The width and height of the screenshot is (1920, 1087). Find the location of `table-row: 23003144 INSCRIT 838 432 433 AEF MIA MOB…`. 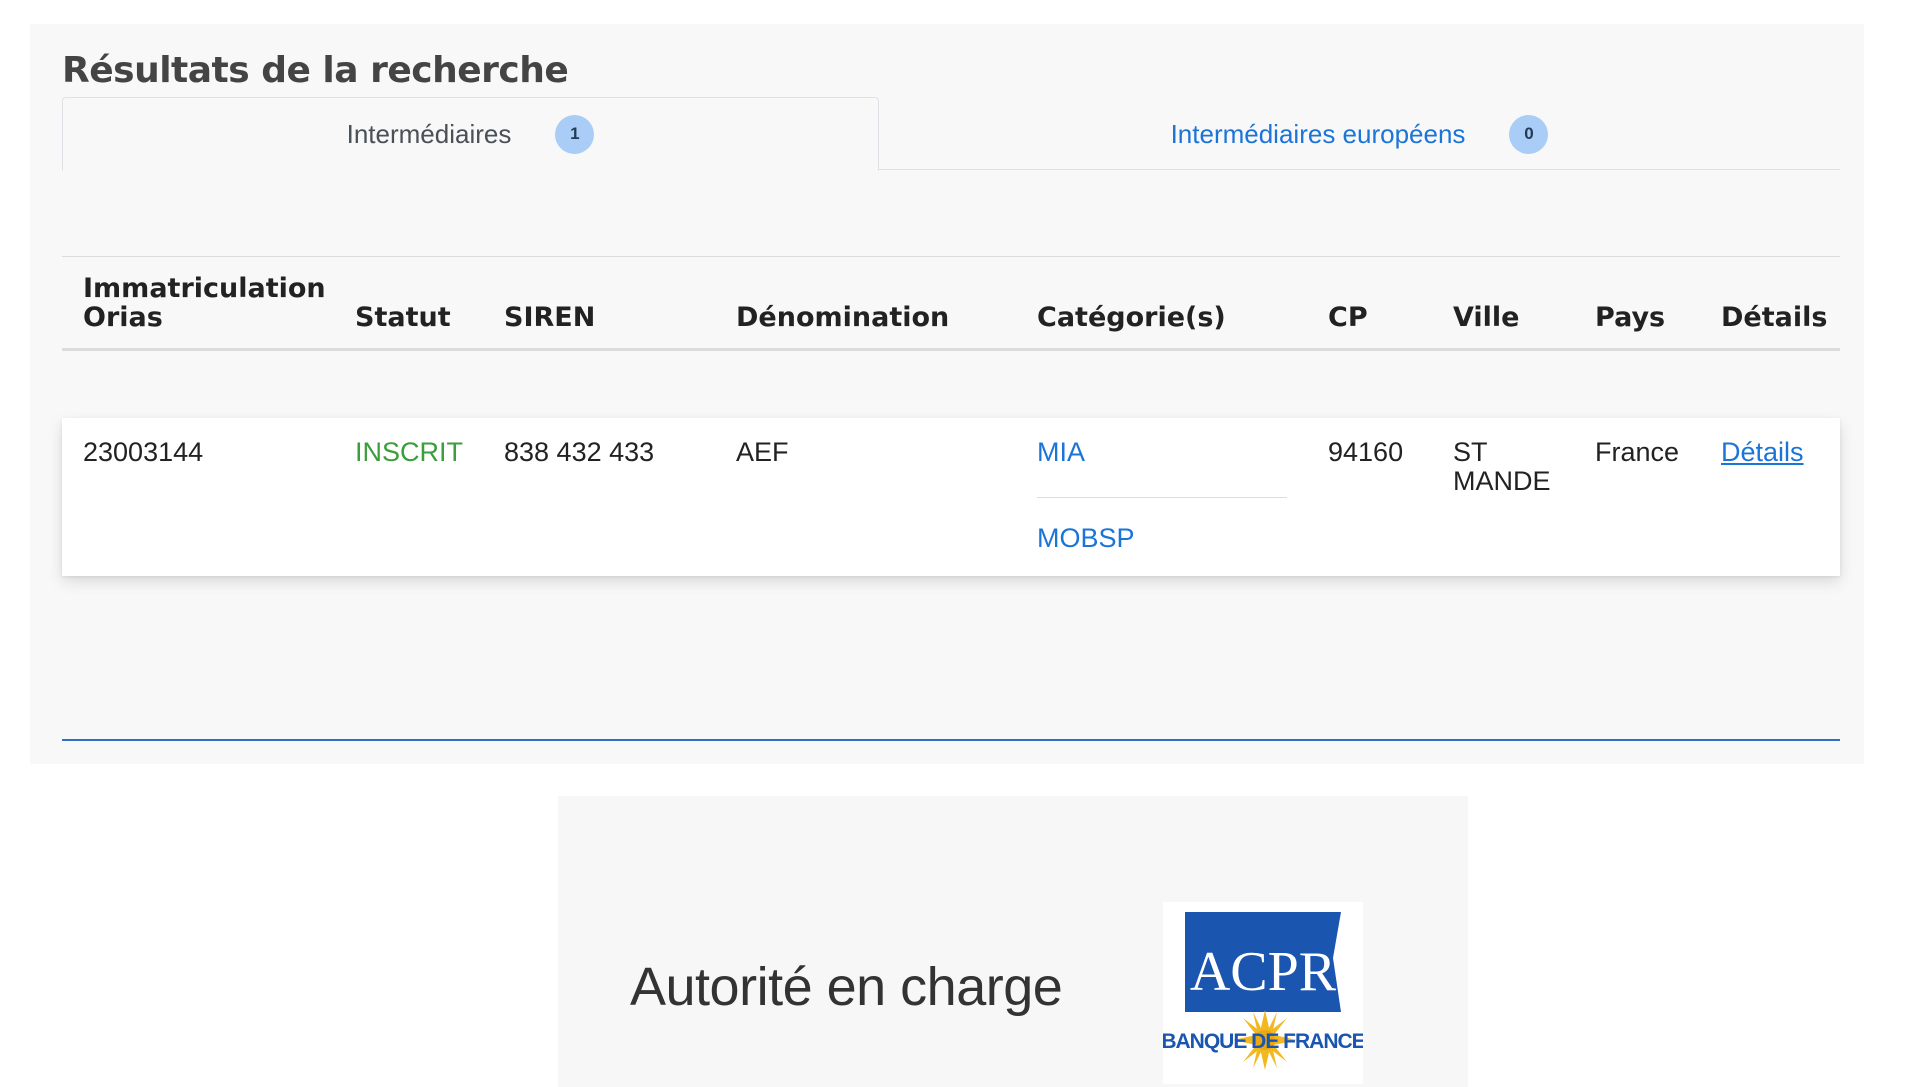

table-row: 23003144 INSCRIT 838 432 433 AEF MIA MOB… is located at coordinates (951, 497).